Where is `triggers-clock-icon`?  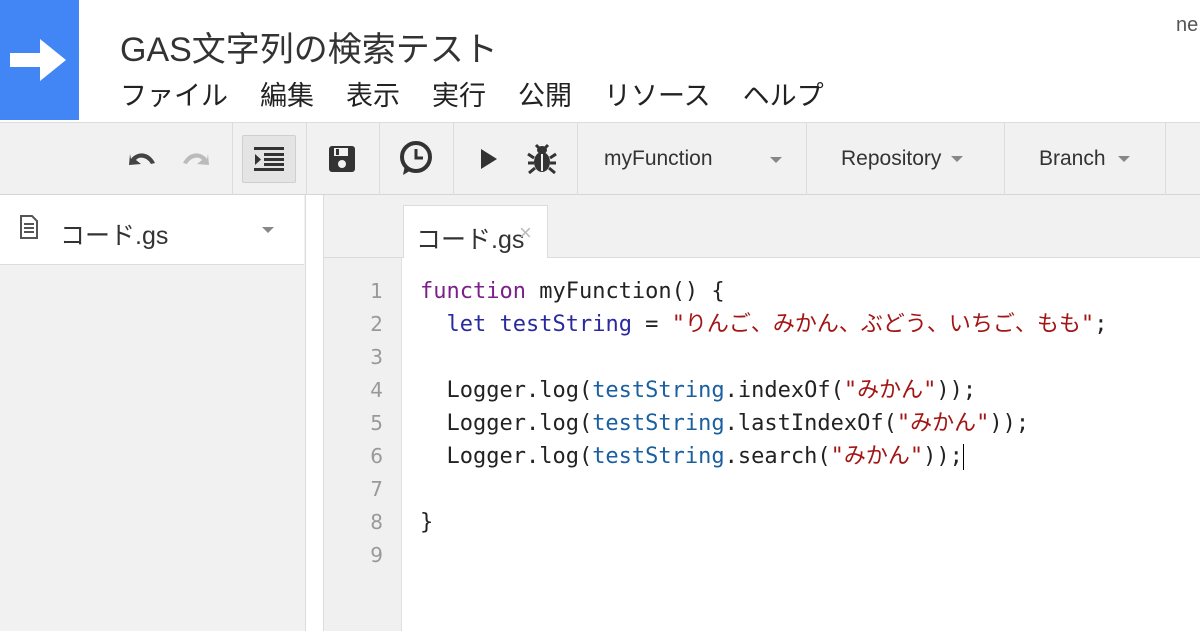 triggers-clock-icon is located at coordinates (416, 158).